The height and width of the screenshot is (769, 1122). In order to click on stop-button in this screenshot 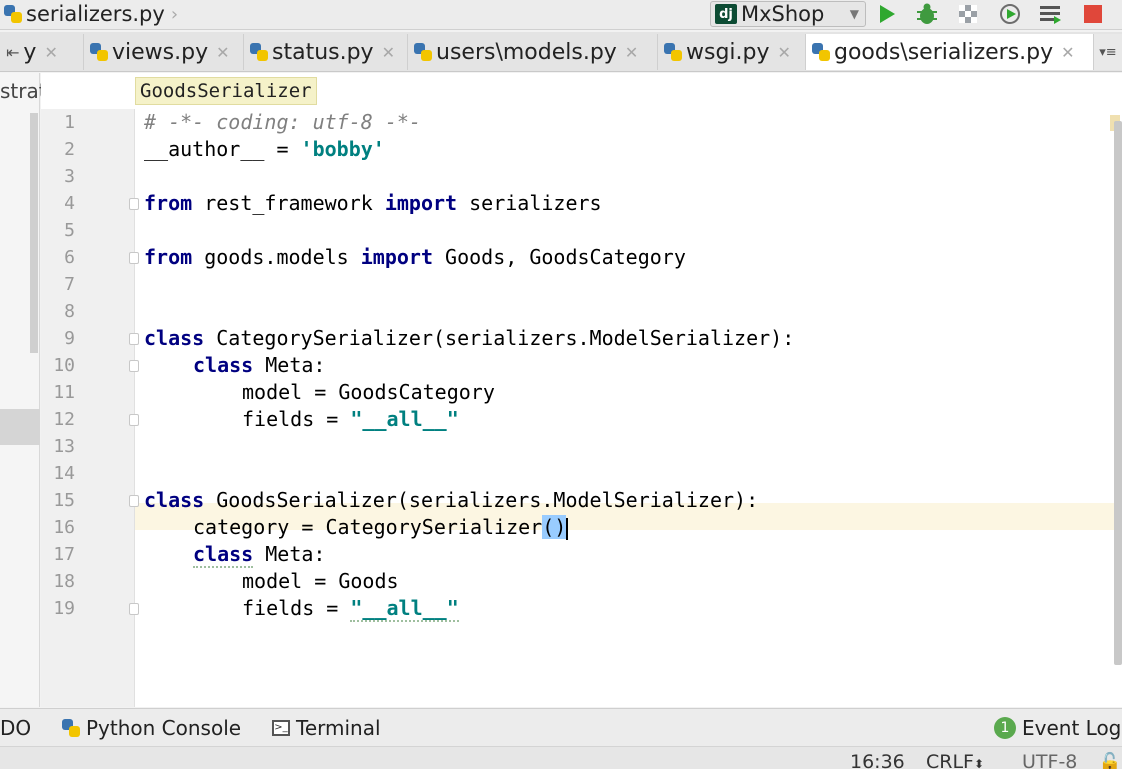, I will do `click(1093, 14)`.